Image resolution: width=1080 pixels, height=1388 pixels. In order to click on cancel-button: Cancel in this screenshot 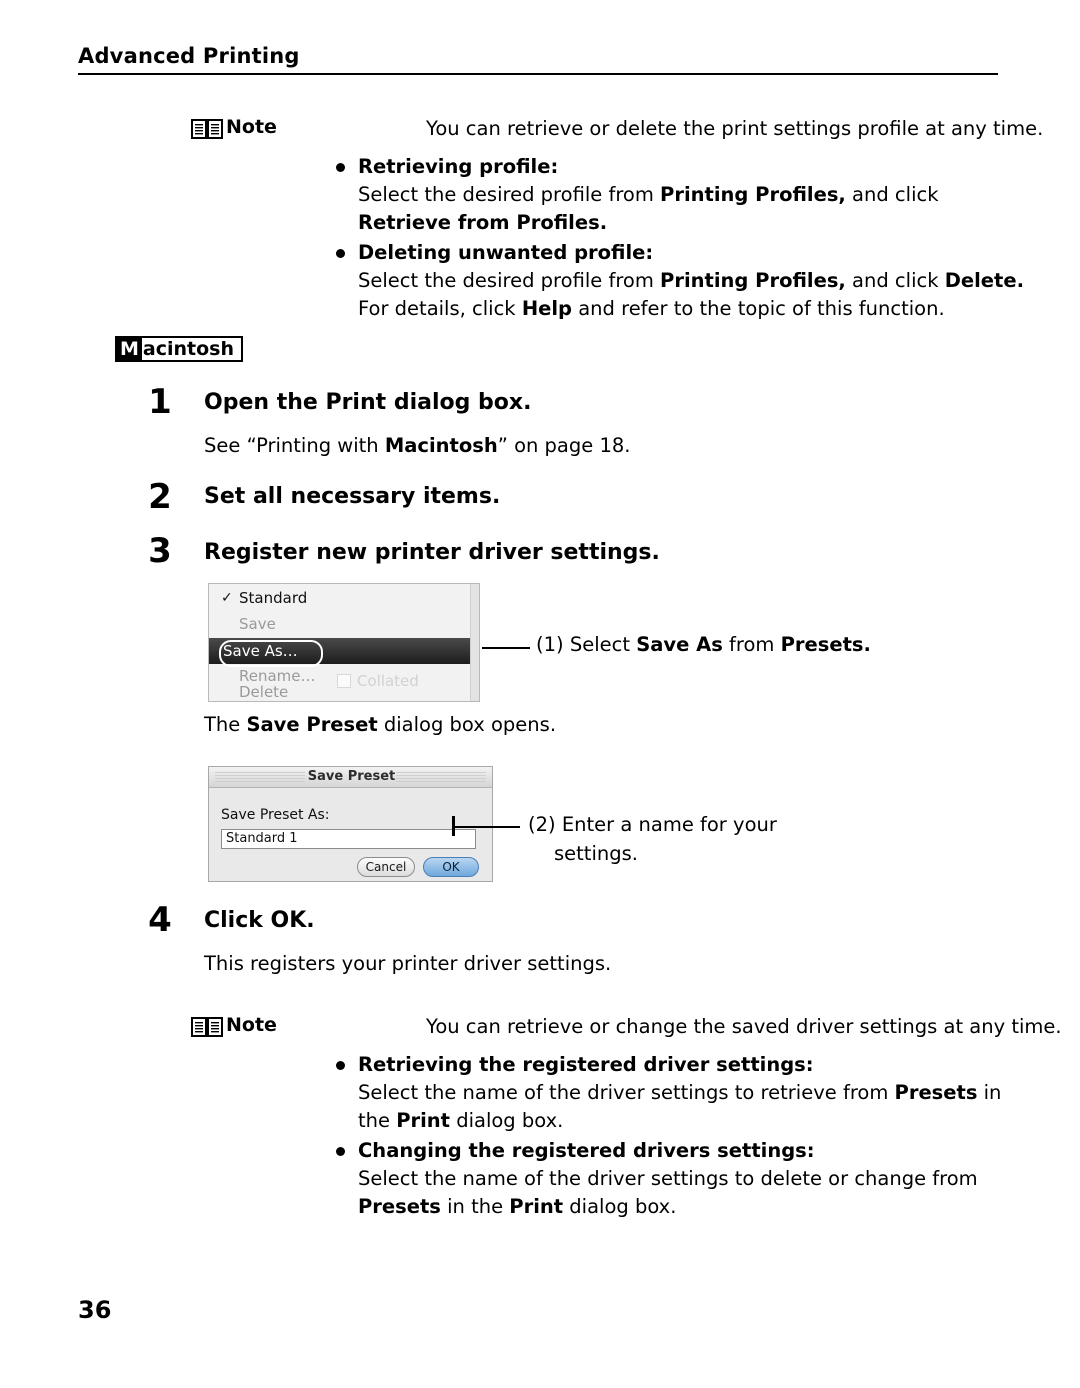, I will do `click(386, 867)`.